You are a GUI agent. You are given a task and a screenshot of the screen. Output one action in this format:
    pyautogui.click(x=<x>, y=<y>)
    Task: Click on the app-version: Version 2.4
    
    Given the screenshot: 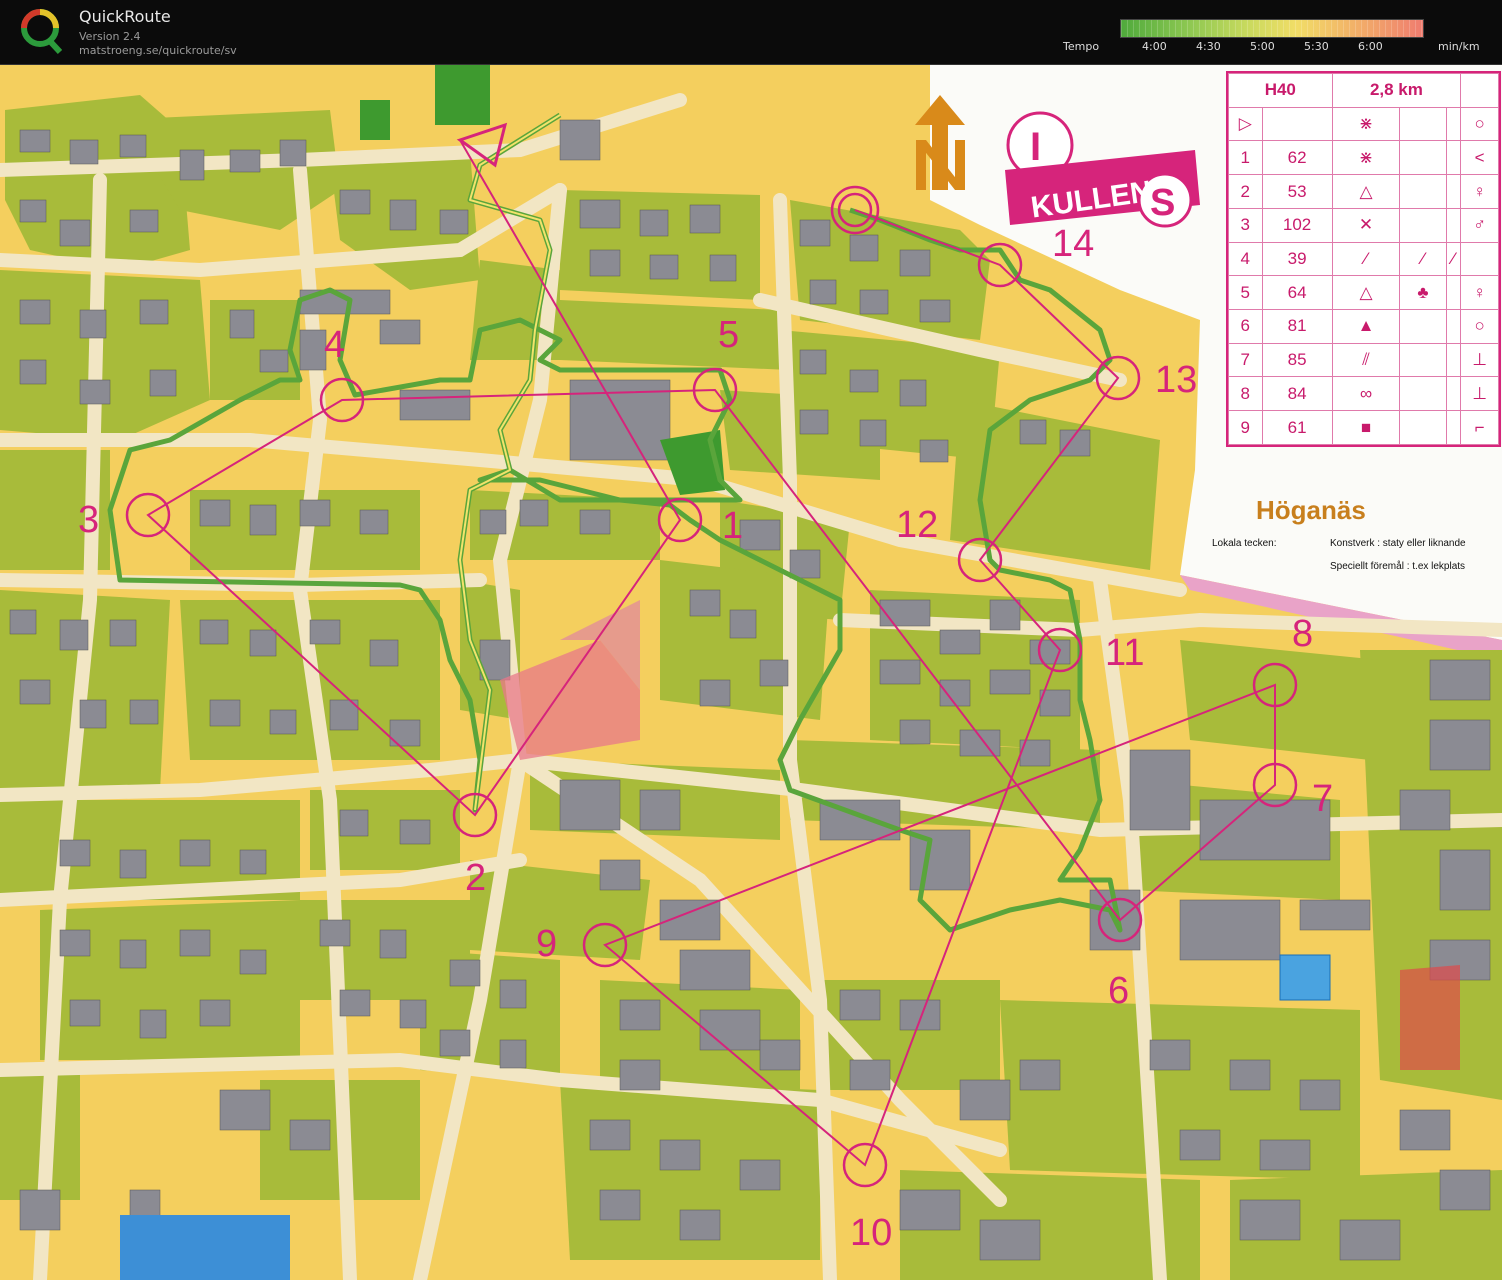 What is the action you would take?
    pyautogui.click(x=110, y=36)
    